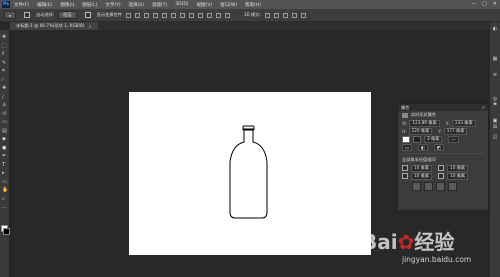 The height and width of the screenshot is (277, 500). Describe the element at coordinates (495, 137) in the screenshot. I see `dock-panel-icon: ◫` at that location.